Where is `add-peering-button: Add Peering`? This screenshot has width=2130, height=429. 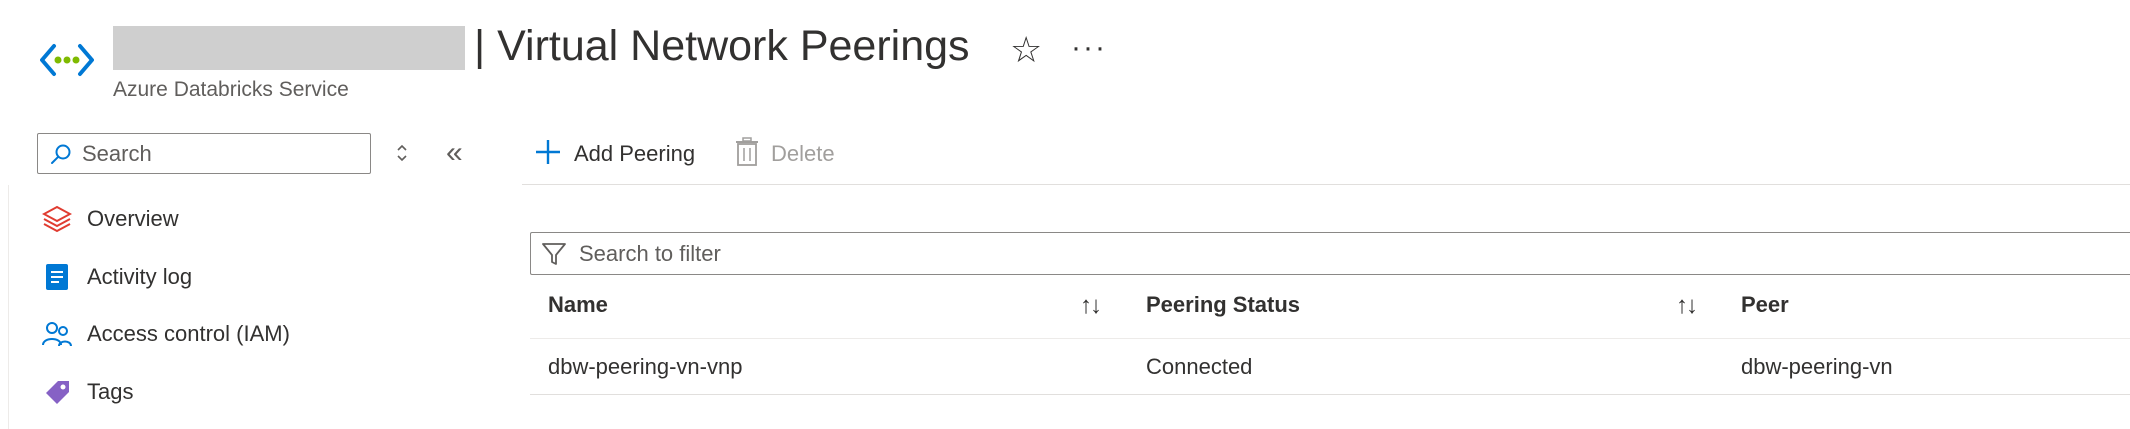
add-peering-button: Add Peering is located at coordinates (614, 154).